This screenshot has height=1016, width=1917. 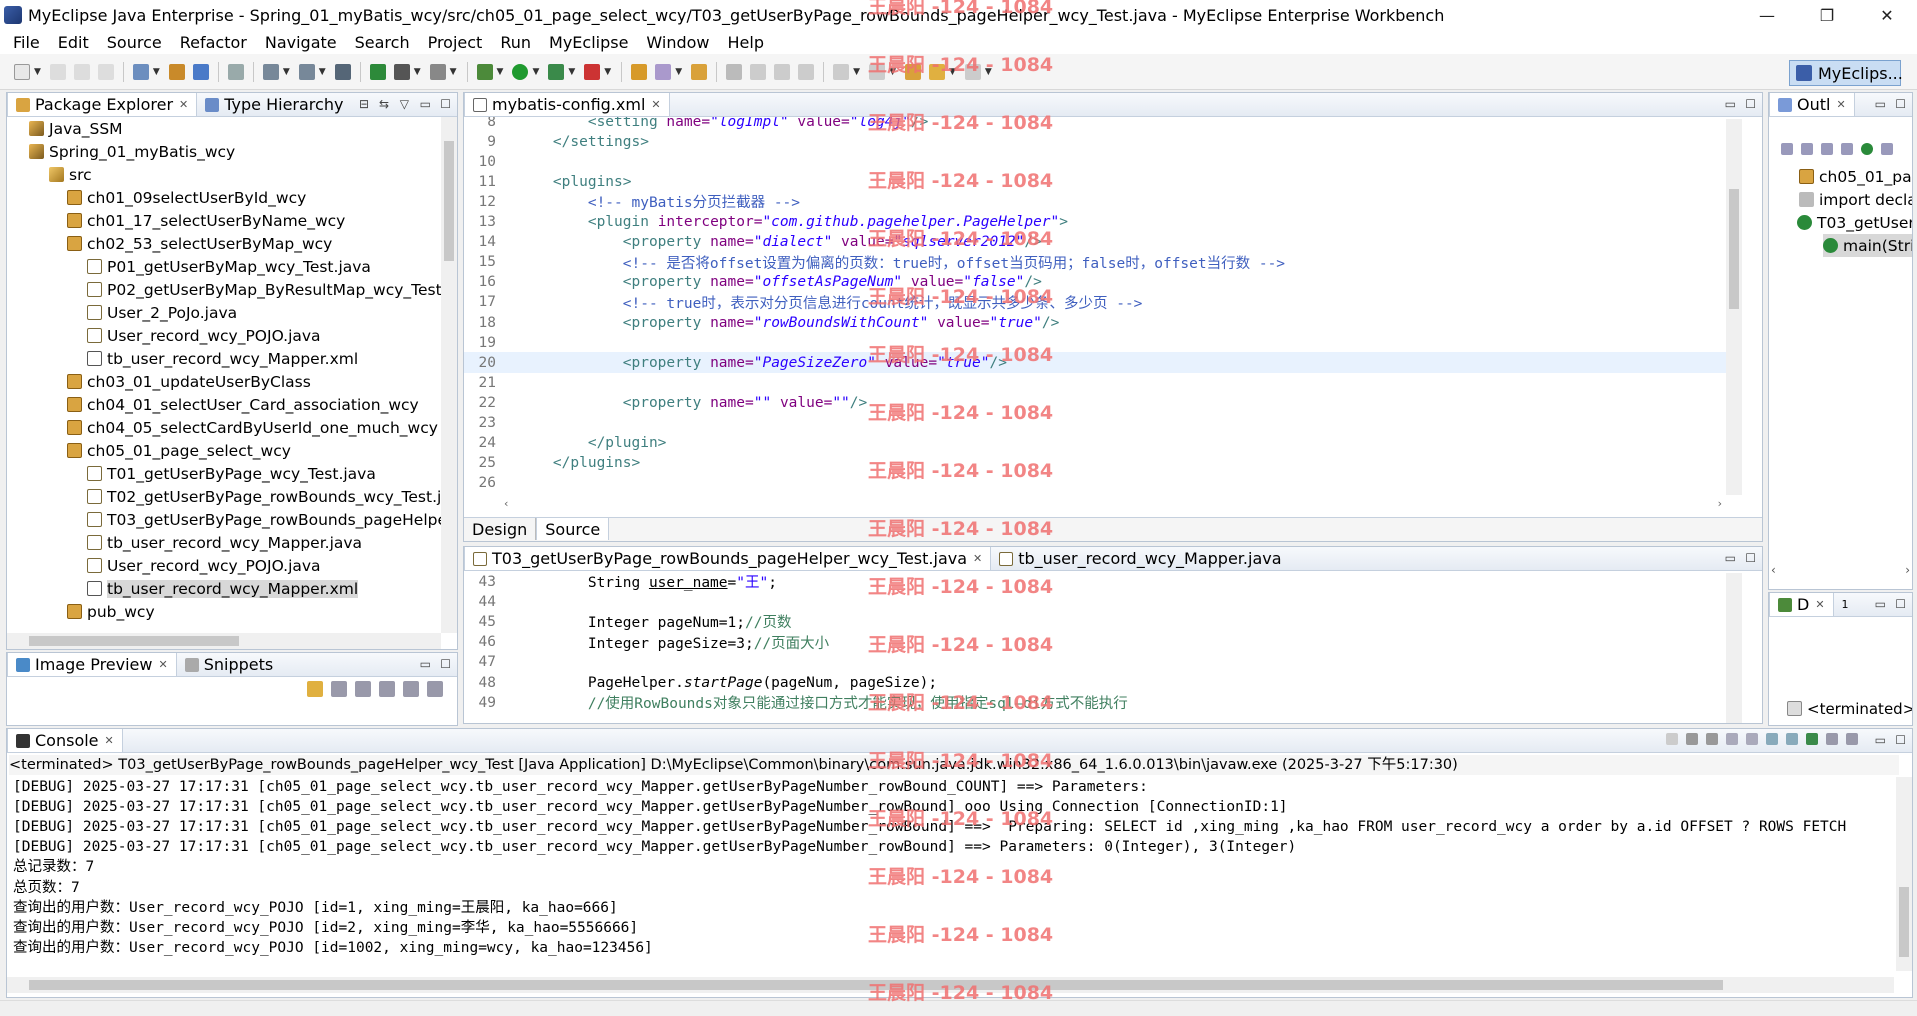 I want to click on menu-myeclipse: MyEclipse, so click(x=588, y=42).